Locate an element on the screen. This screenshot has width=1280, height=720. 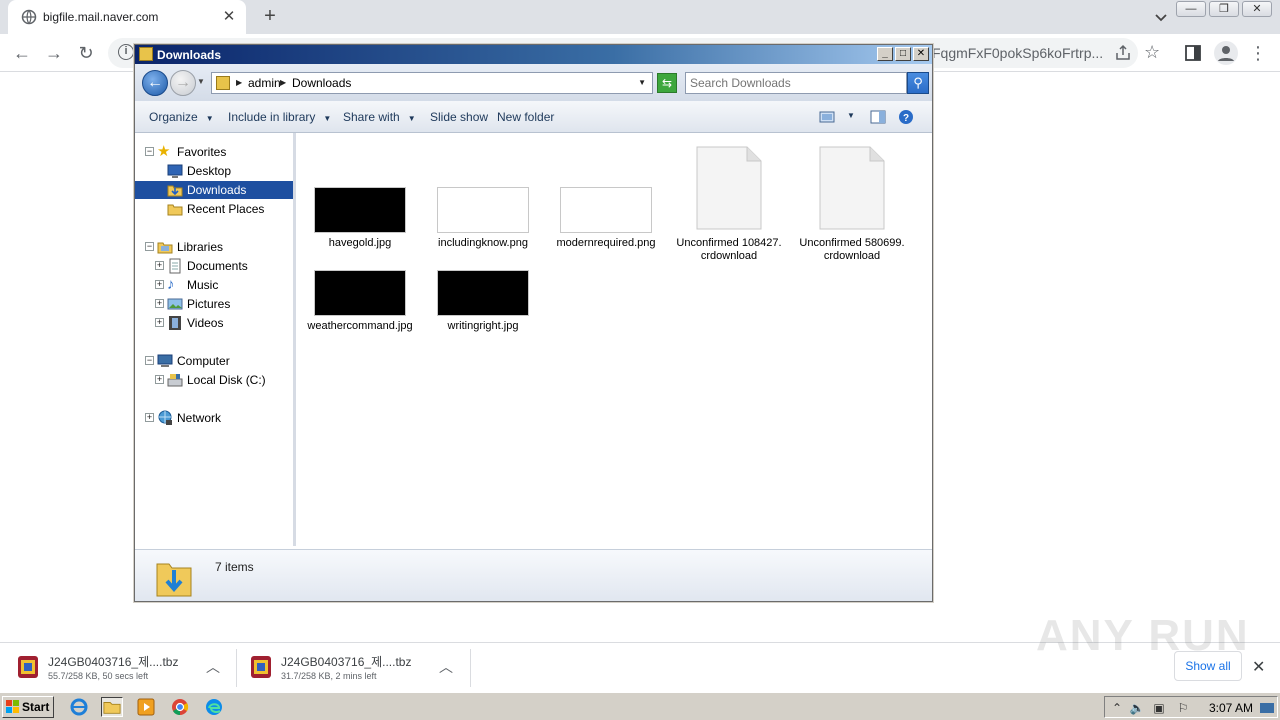
browser-tab: bigfile.mail.naver.com ✕ is located at coordinates (127, 17).